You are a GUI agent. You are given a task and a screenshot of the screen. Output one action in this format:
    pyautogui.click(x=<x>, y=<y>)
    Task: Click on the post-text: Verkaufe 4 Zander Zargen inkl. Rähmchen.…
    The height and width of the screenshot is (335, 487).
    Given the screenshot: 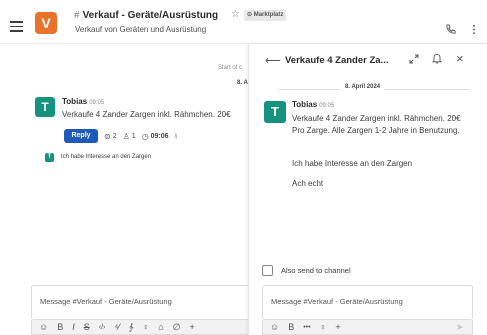 What is the action you would take?
    pyautogui.click(x=146, y=114)
    